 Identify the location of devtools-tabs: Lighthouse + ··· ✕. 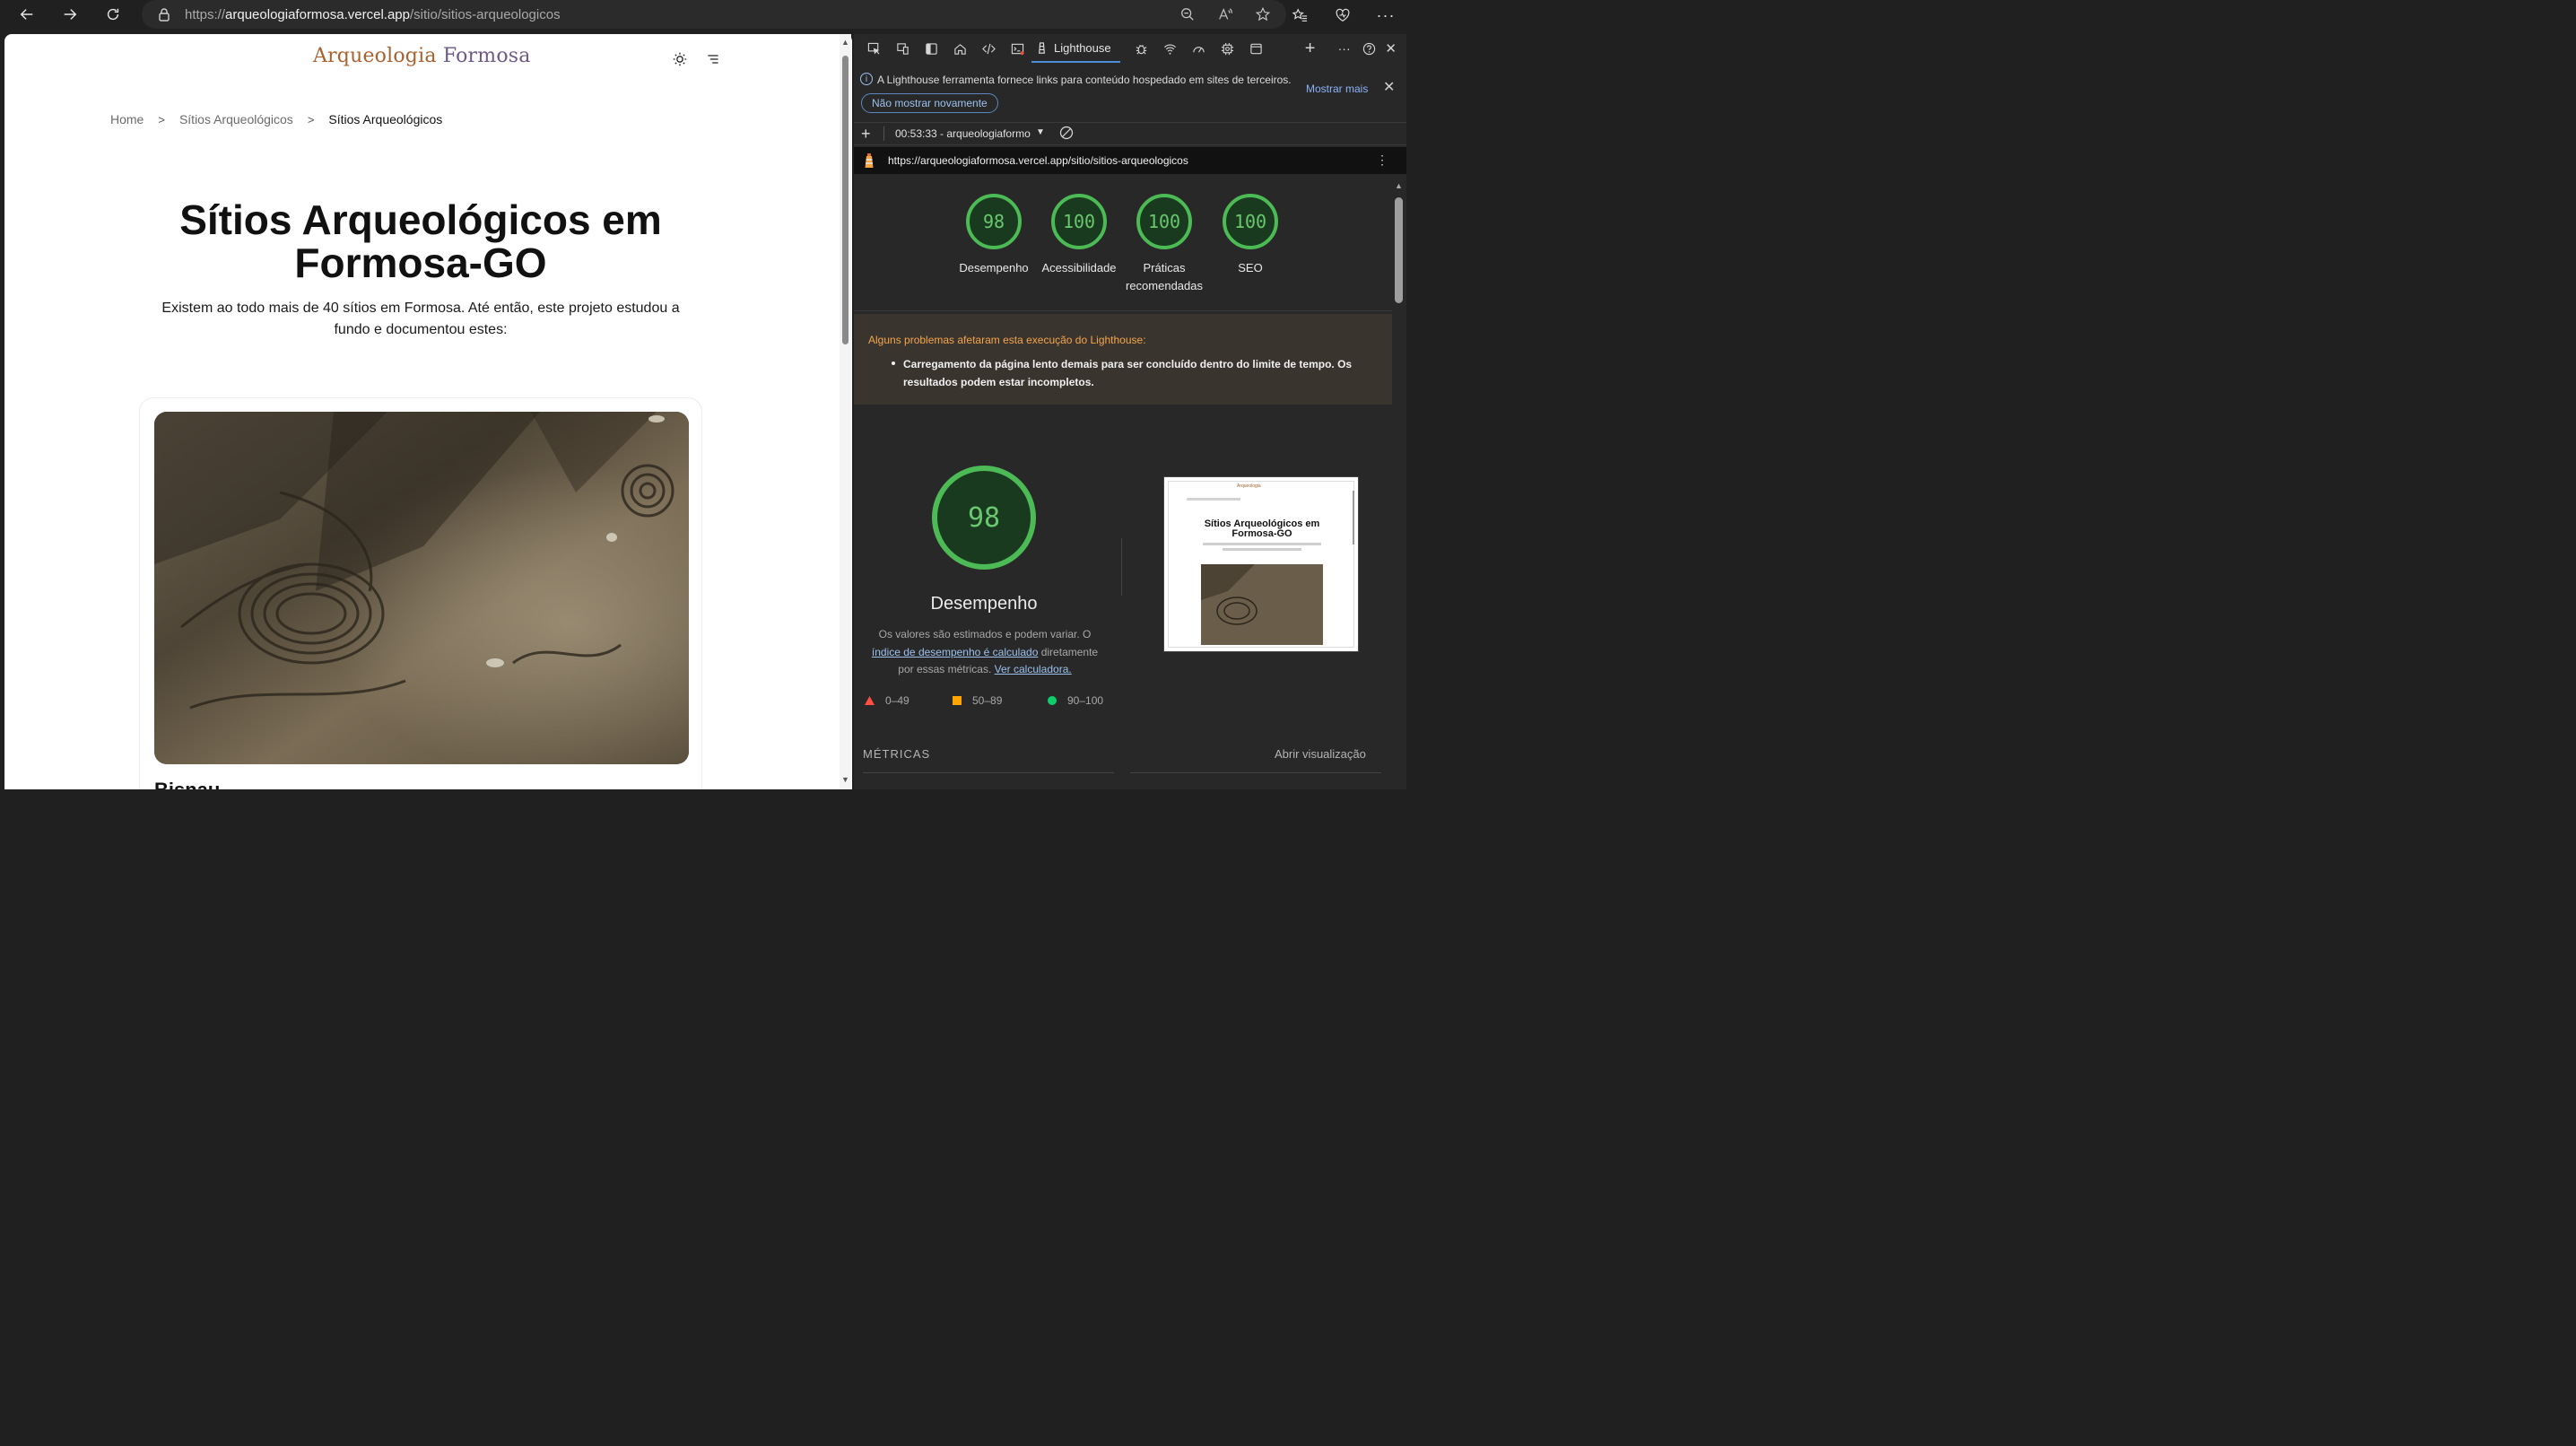
(1130, 48).